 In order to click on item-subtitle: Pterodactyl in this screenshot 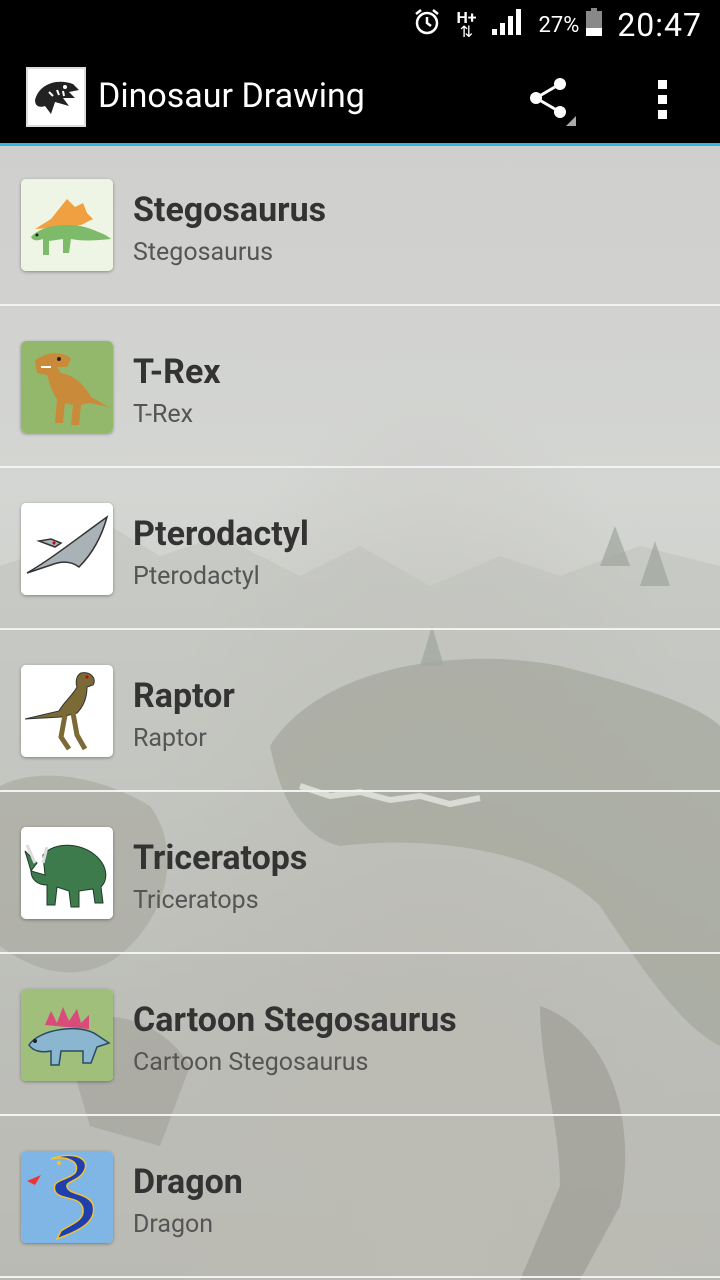, I will do `click(196, 576)`.